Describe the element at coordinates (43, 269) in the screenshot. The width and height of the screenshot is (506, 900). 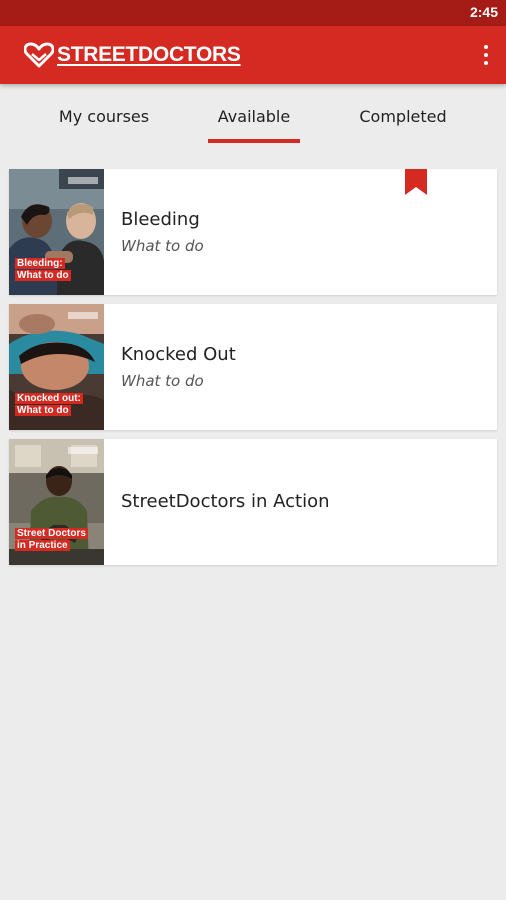
I see `thumbnail-caption: Bleeding: What to do` at that location.